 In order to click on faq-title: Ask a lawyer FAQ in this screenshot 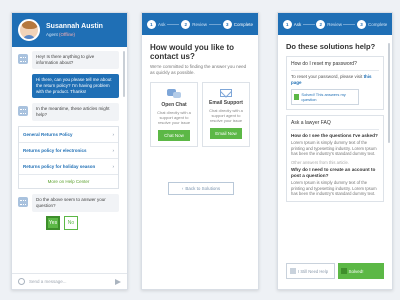, I will do `click(335, 125)`.